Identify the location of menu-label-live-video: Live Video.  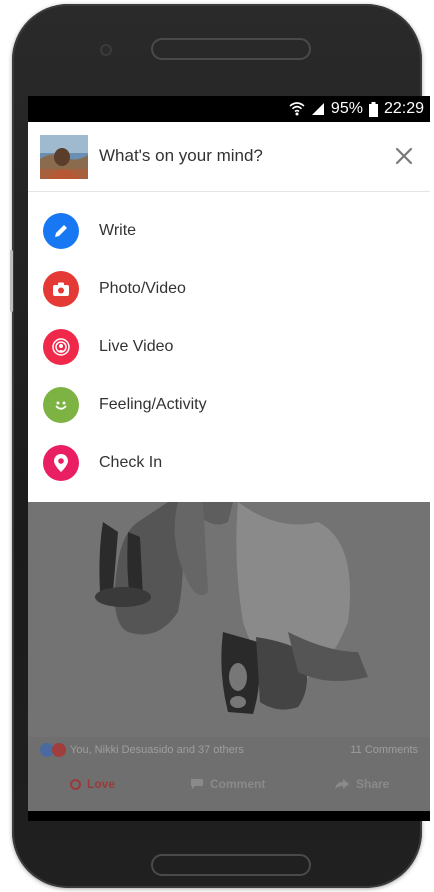
(136, 346).